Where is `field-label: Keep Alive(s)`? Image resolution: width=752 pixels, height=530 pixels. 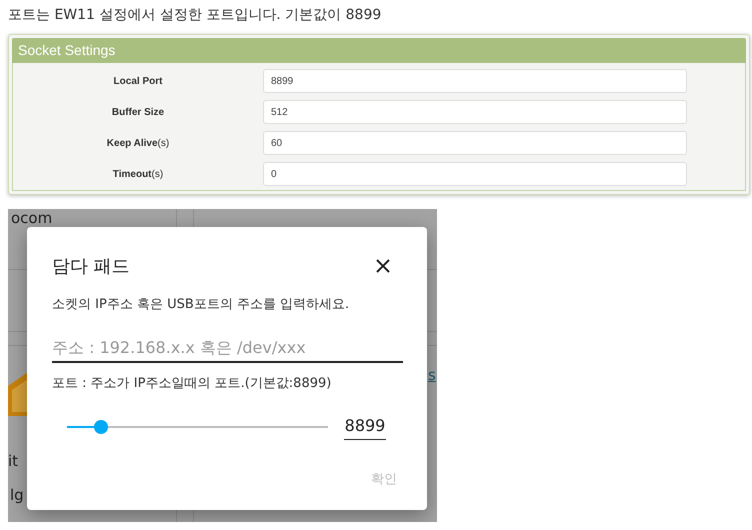
field-label: Keep Alive(s) is located at coordinates (138, 143).